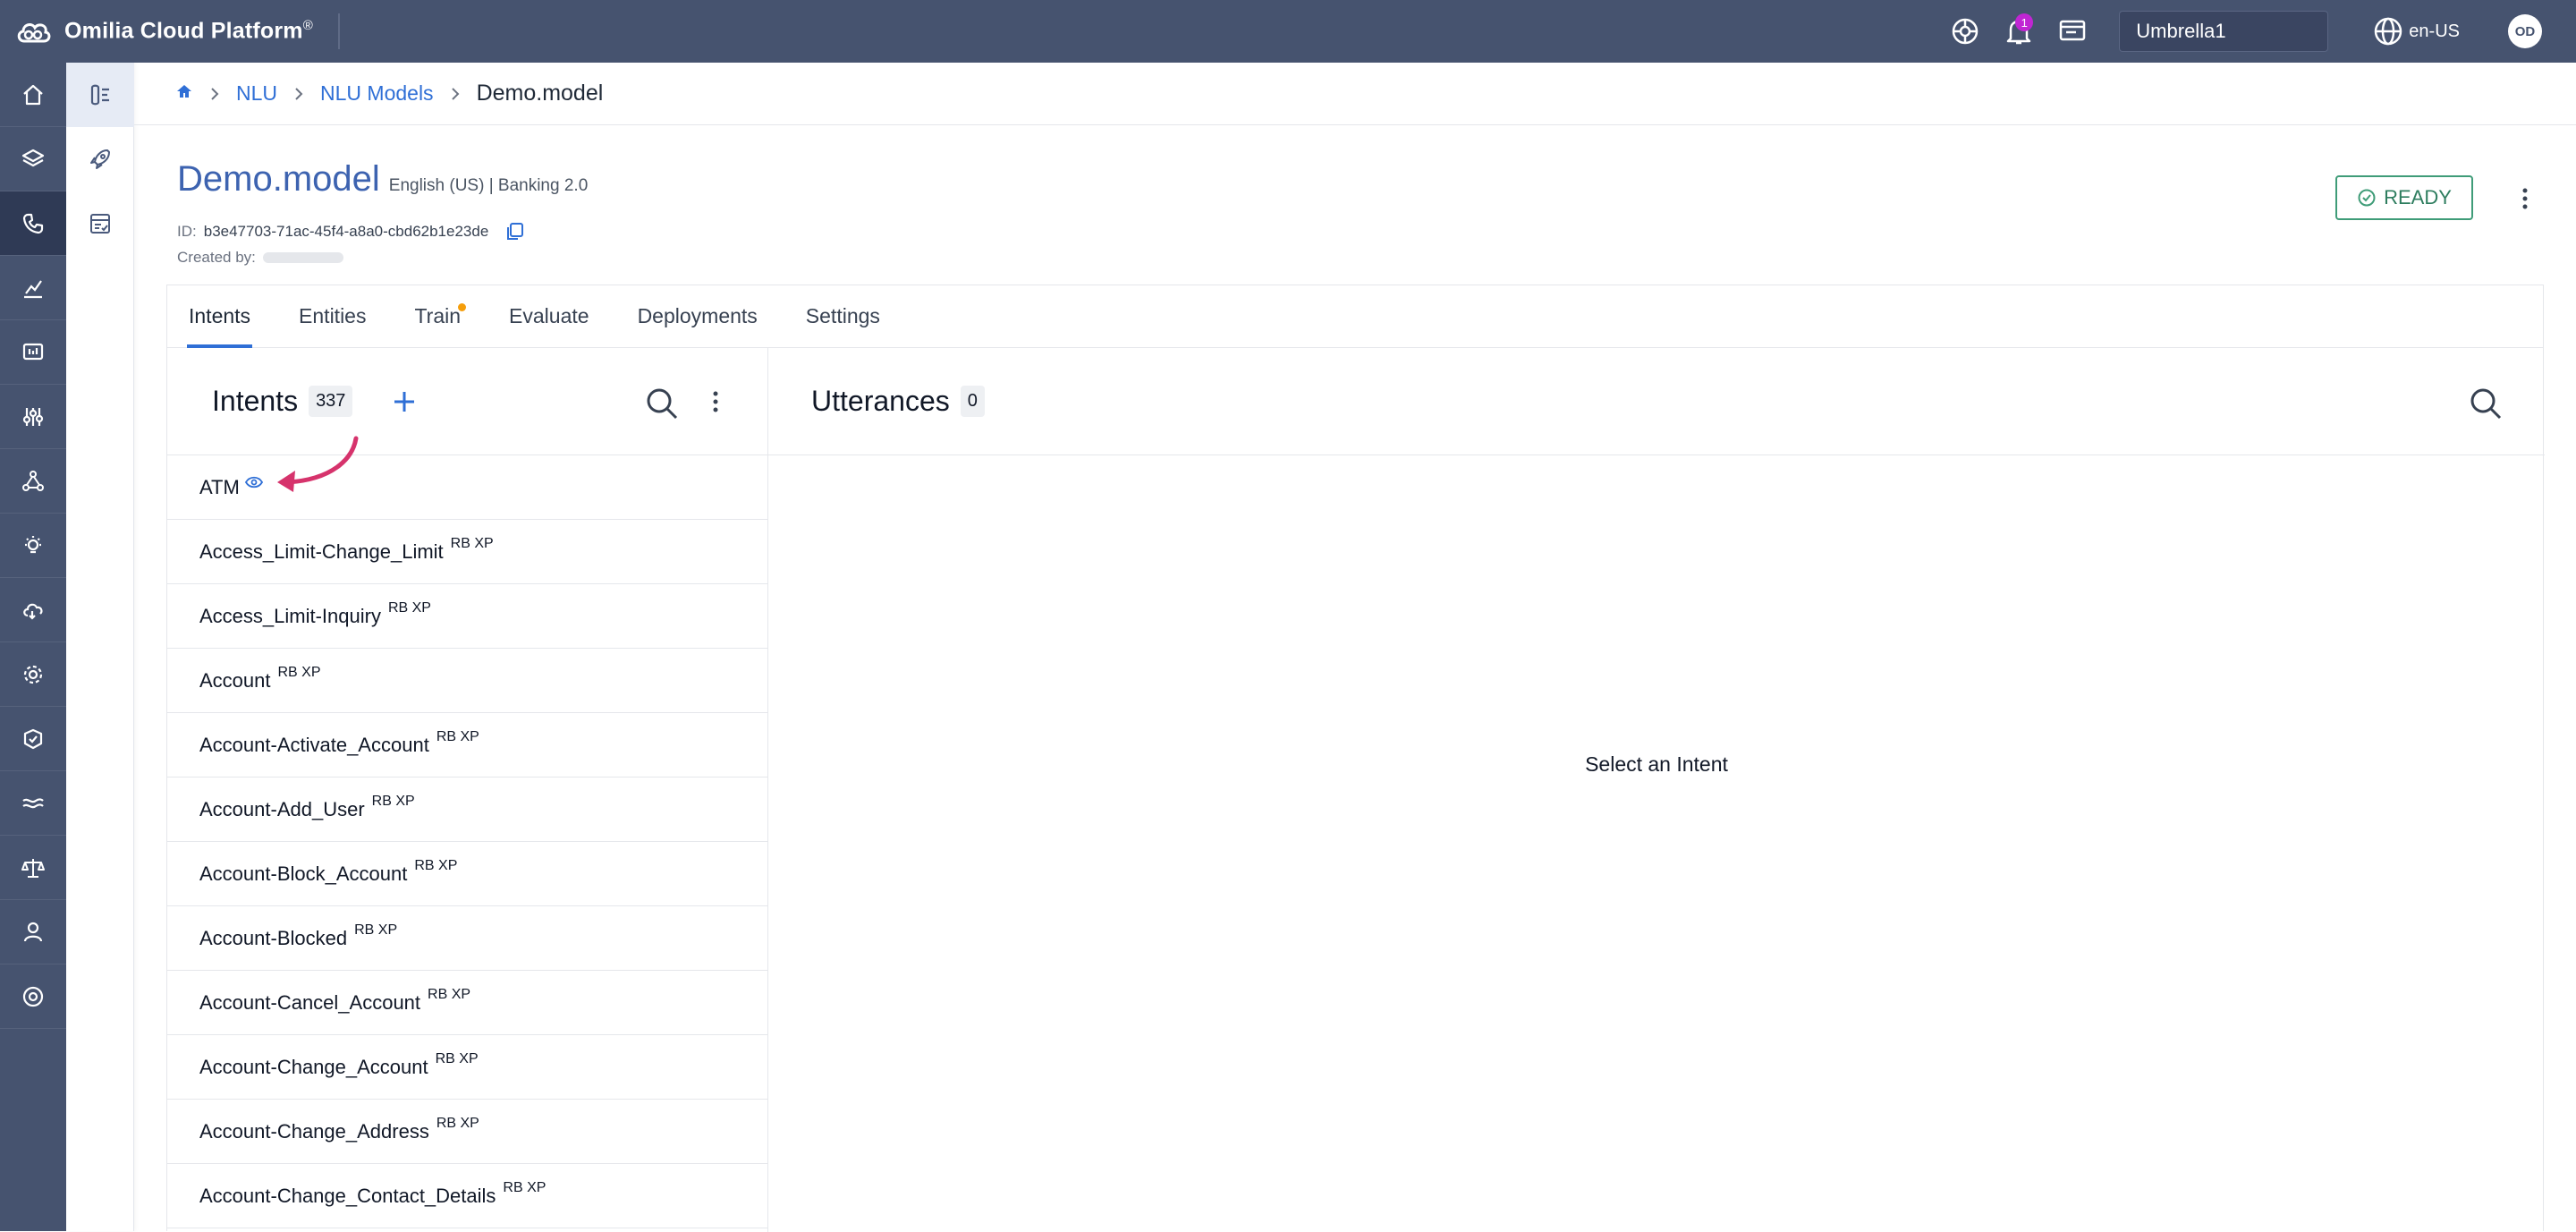 The height and width of the screenshot is (1232, 2576). Describe the element at coordinates (2525, 199) in the screenshot. I see `more-vertical-icon` at that location.